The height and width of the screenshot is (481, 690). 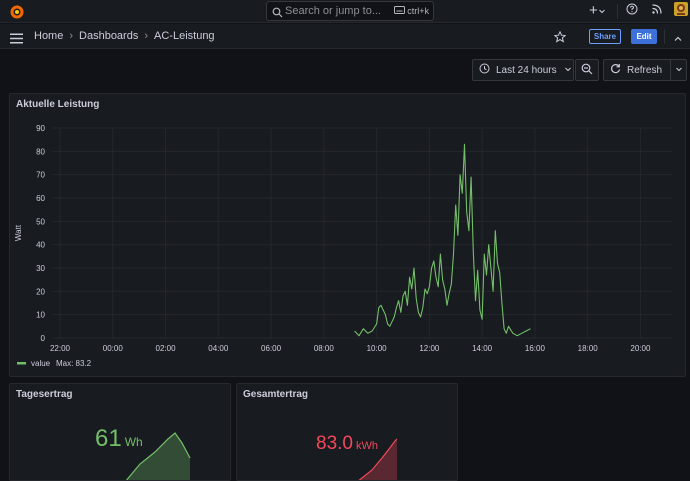 I want to click on panel-title: Aktuelle Leistung, so click(x=57, y=104).